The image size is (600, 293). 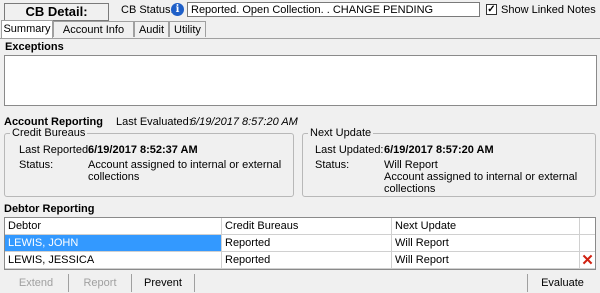 I want to click on prevent-button: Prevent, so click(x=163, y=283).